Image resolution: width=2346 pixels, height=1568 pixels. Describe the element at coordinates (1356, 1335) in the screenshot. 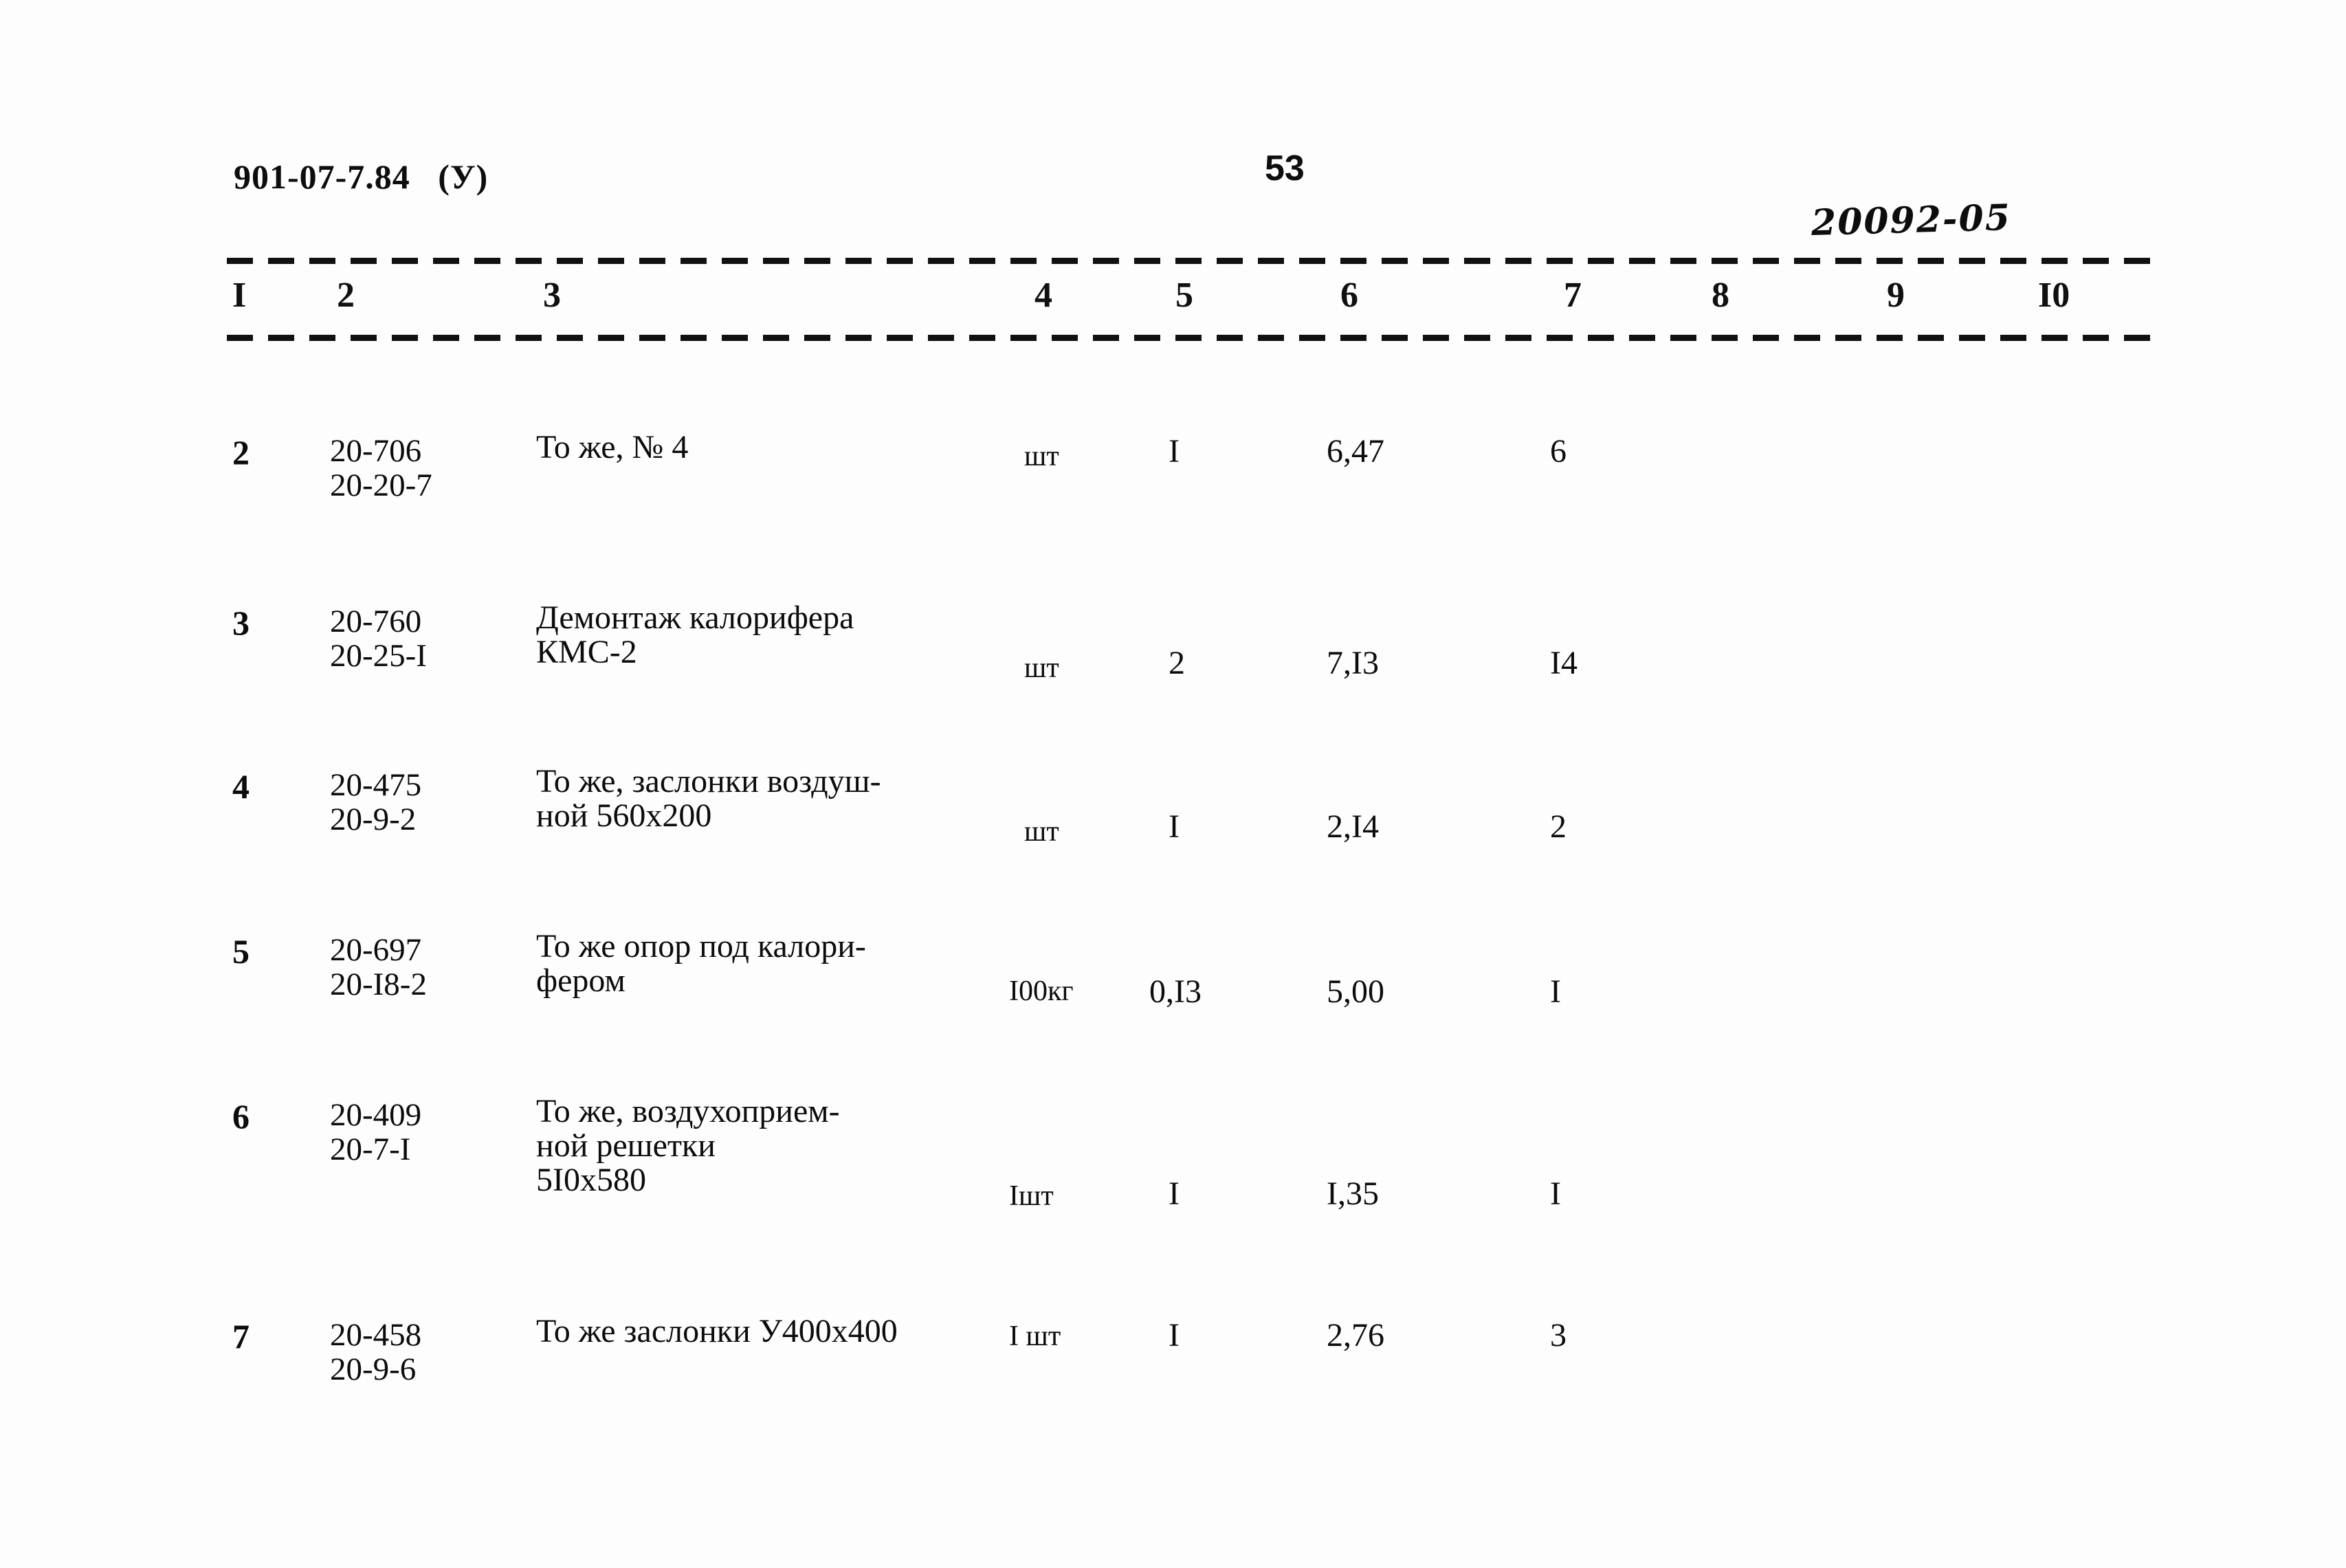

I see `row-norm: 2,76` at that location.